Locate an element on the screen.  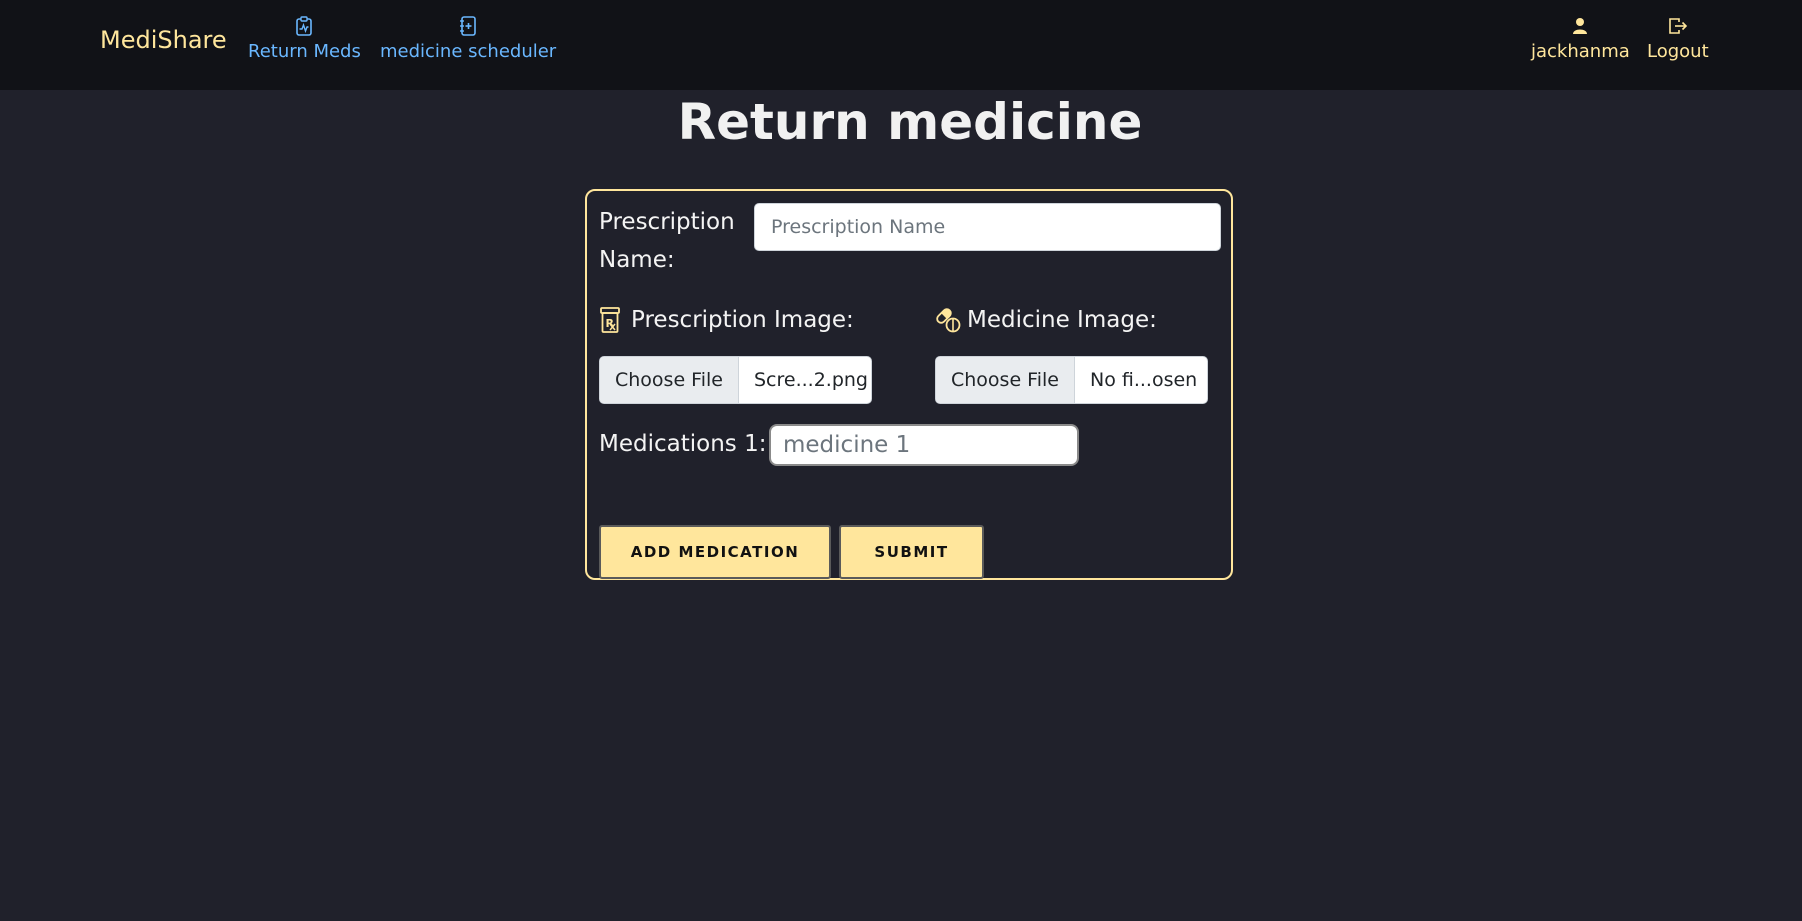
person-icon is located at coordinates (1580, 26).